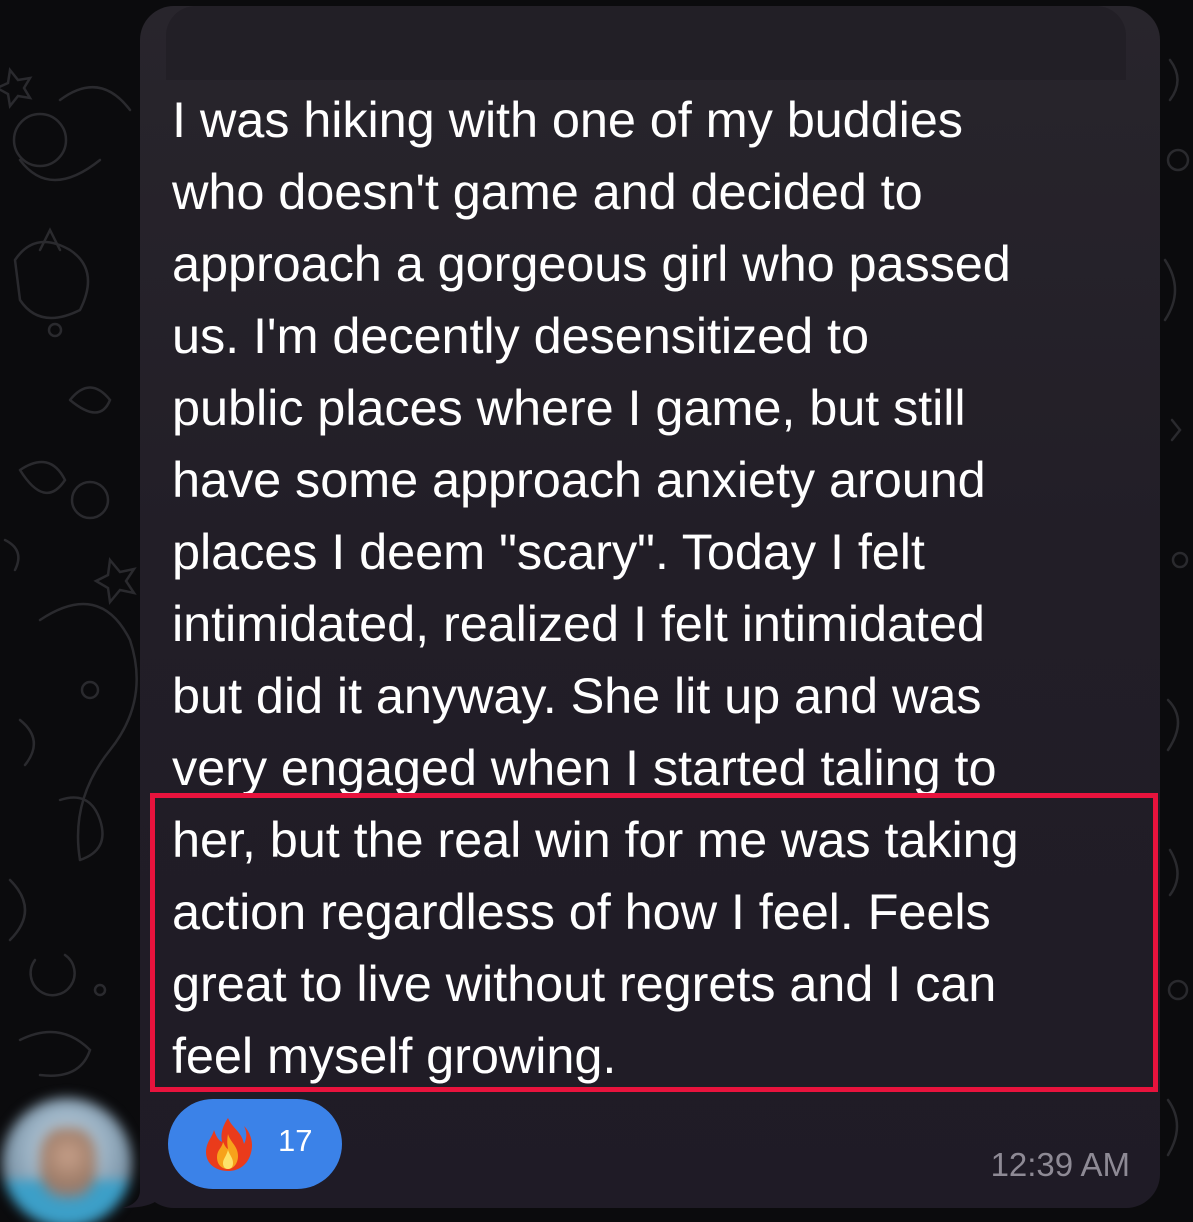  I want to click on reaction-count: 17, so click(295, 1140).